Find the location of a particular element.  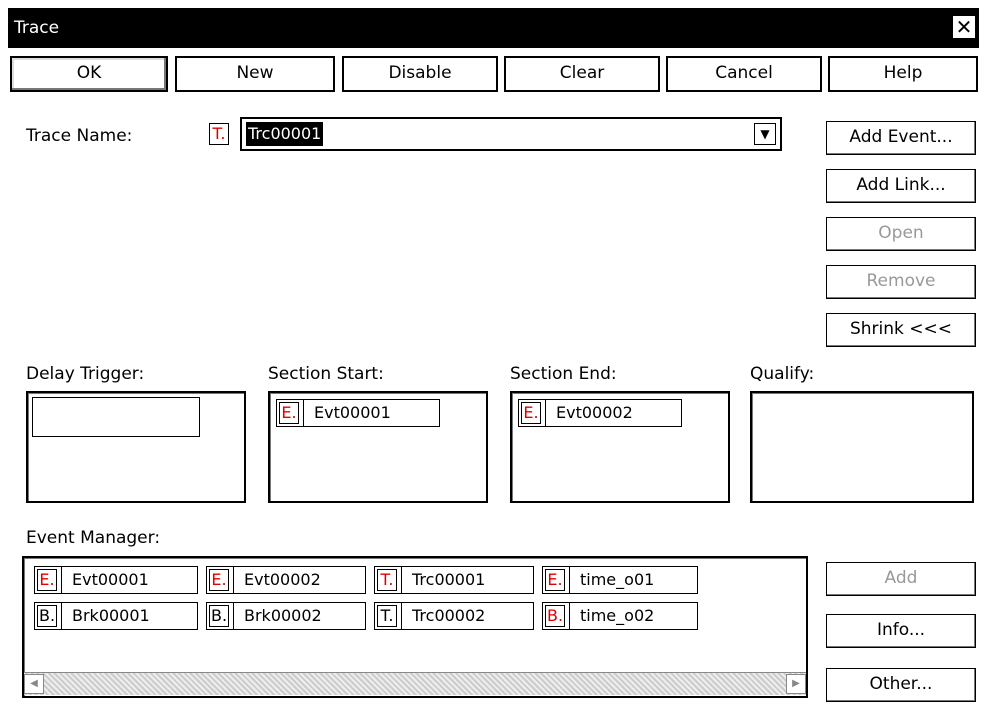

list-item: B. Brk00001 is located at coordinates (116, 616).